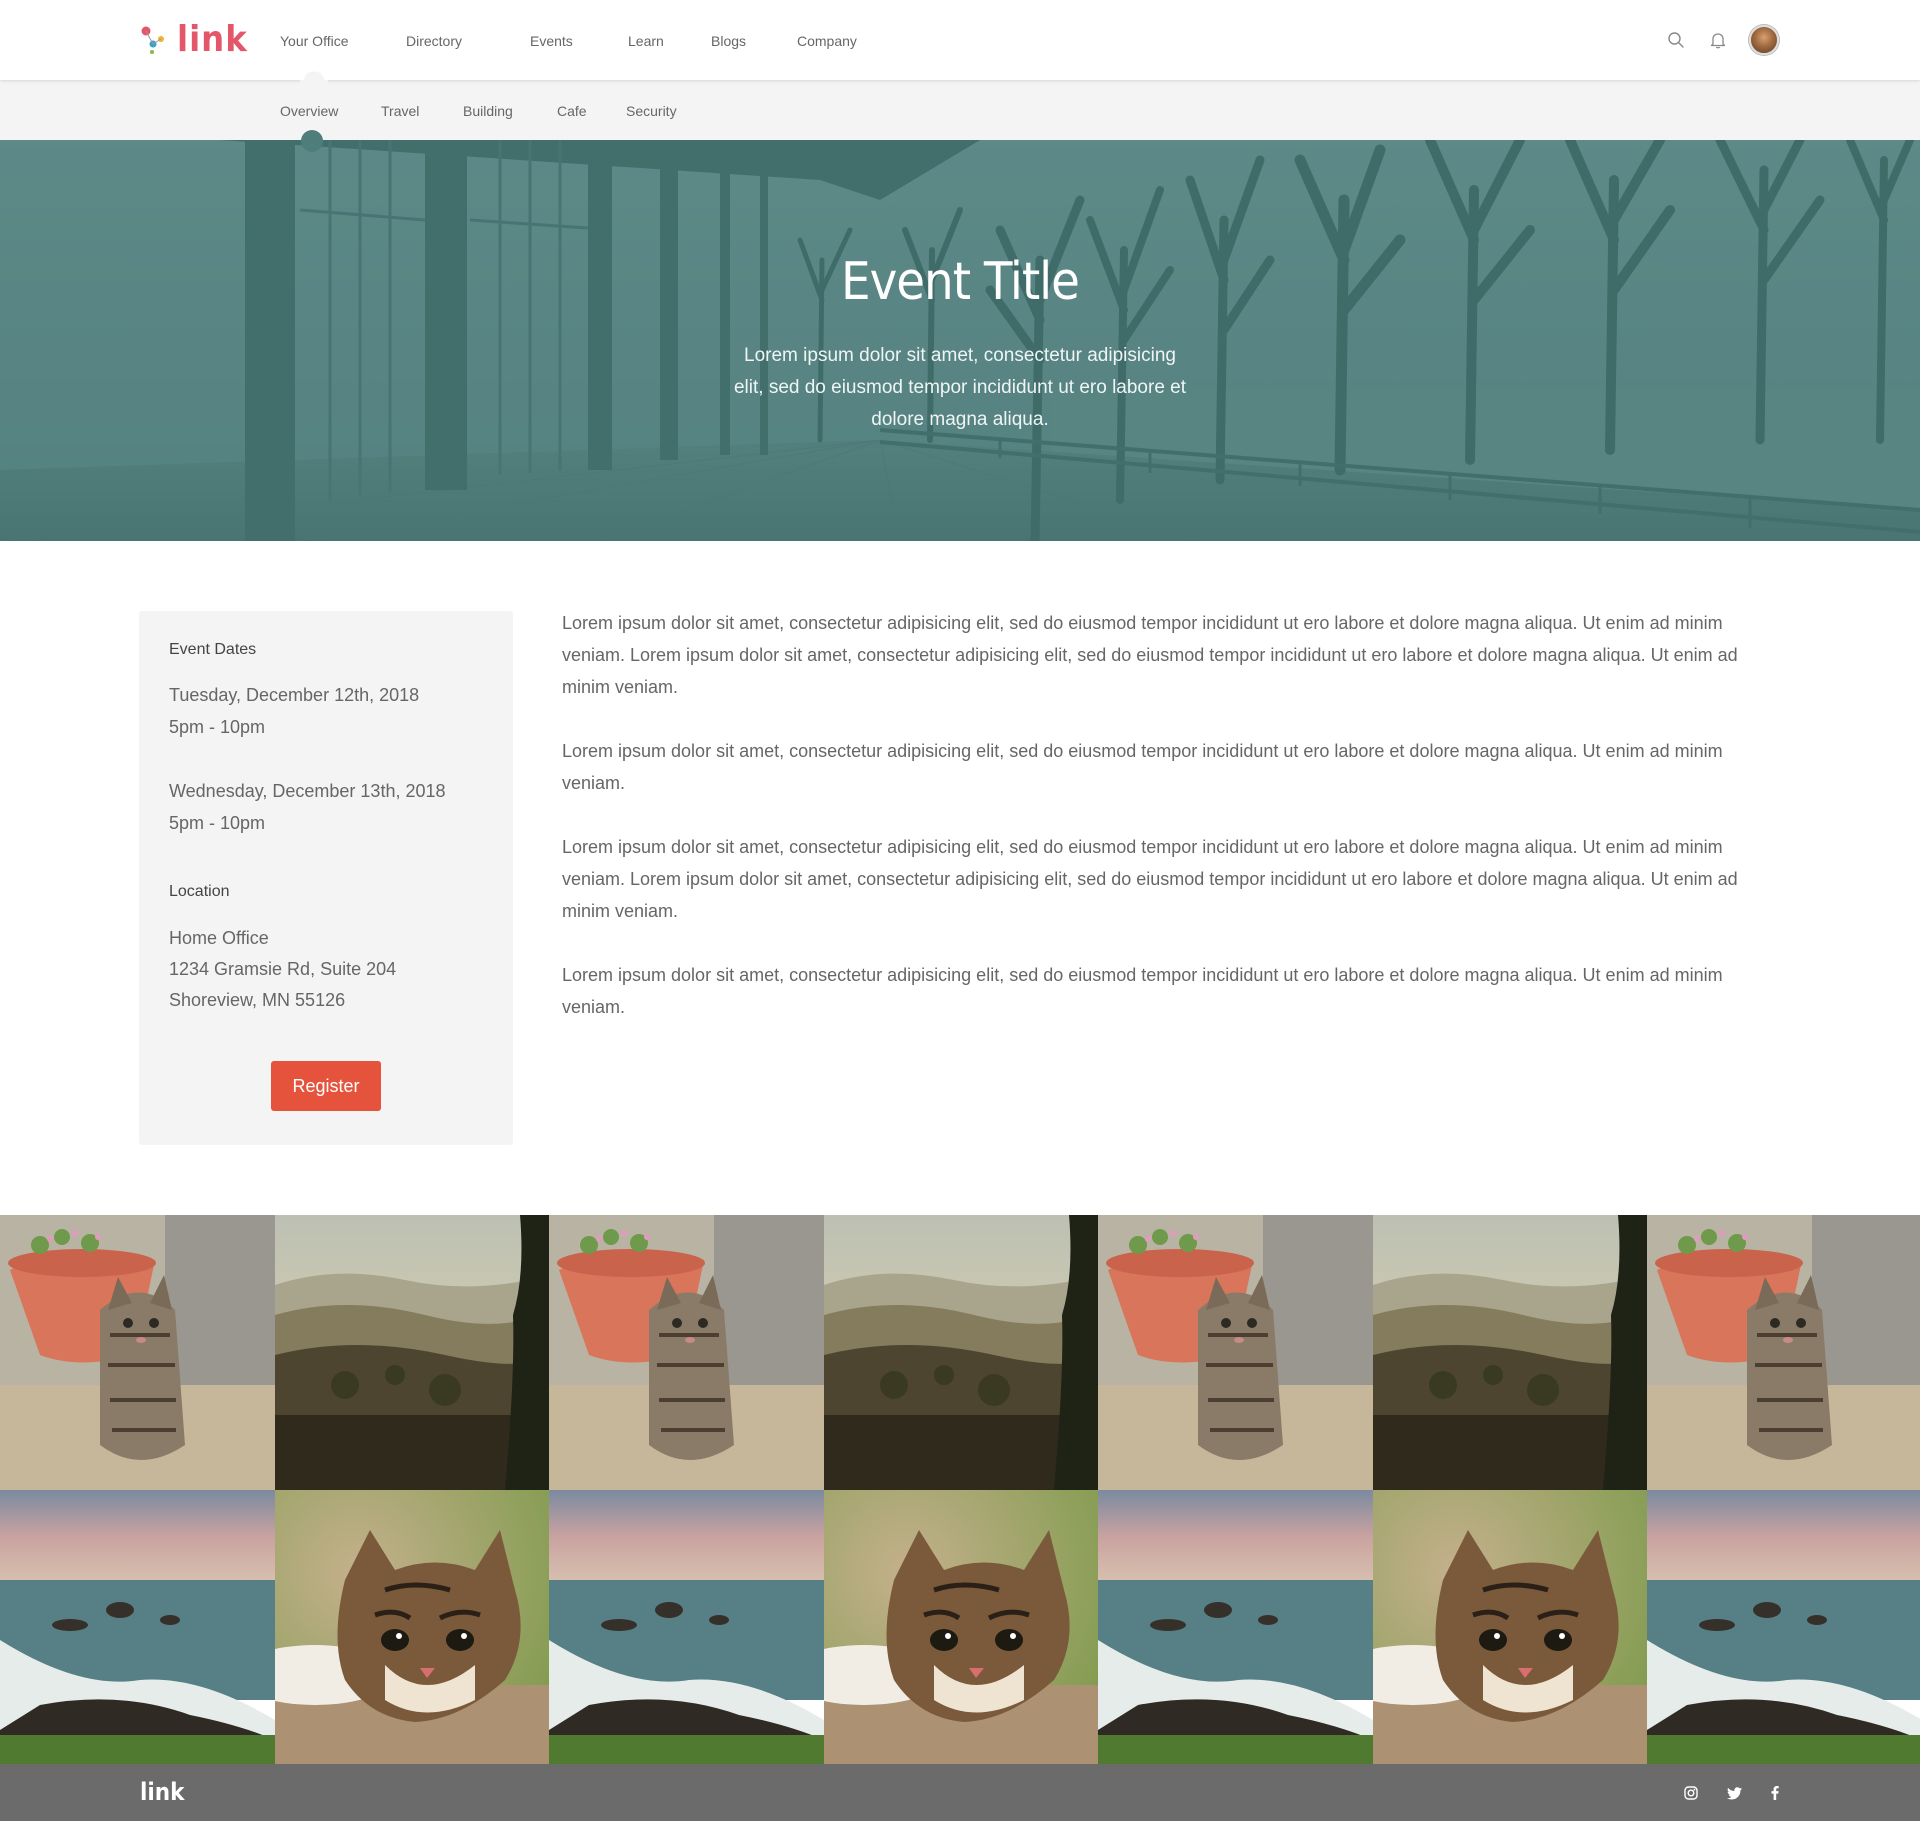 The height and width of the screenshot is (1821, 1920). I want to click on location-name: Home Office, so click(219, 938).